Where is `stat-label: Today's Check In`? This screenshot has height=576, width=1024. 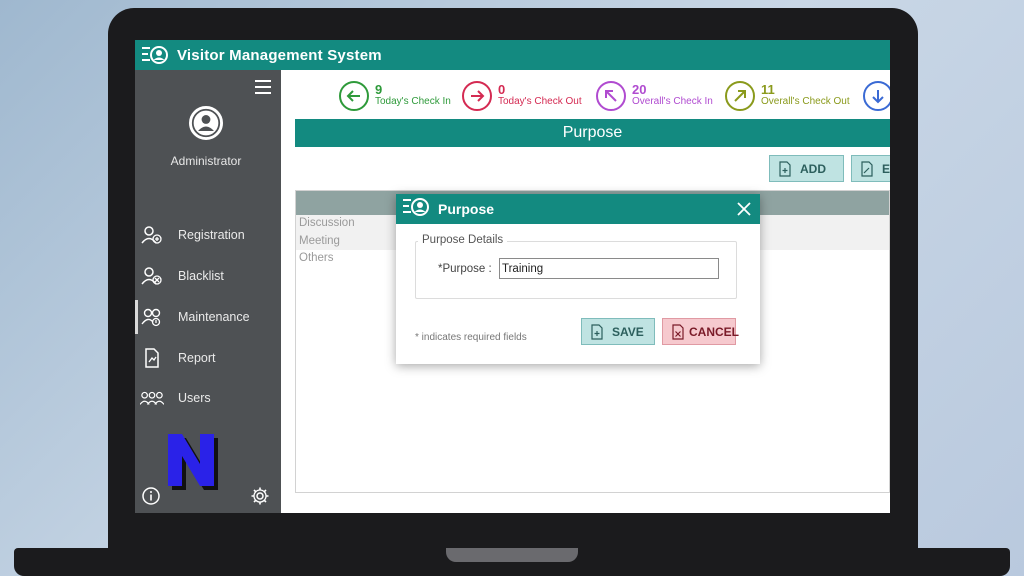
stat-label: Today's Check In is located at coordinates (413, 101).